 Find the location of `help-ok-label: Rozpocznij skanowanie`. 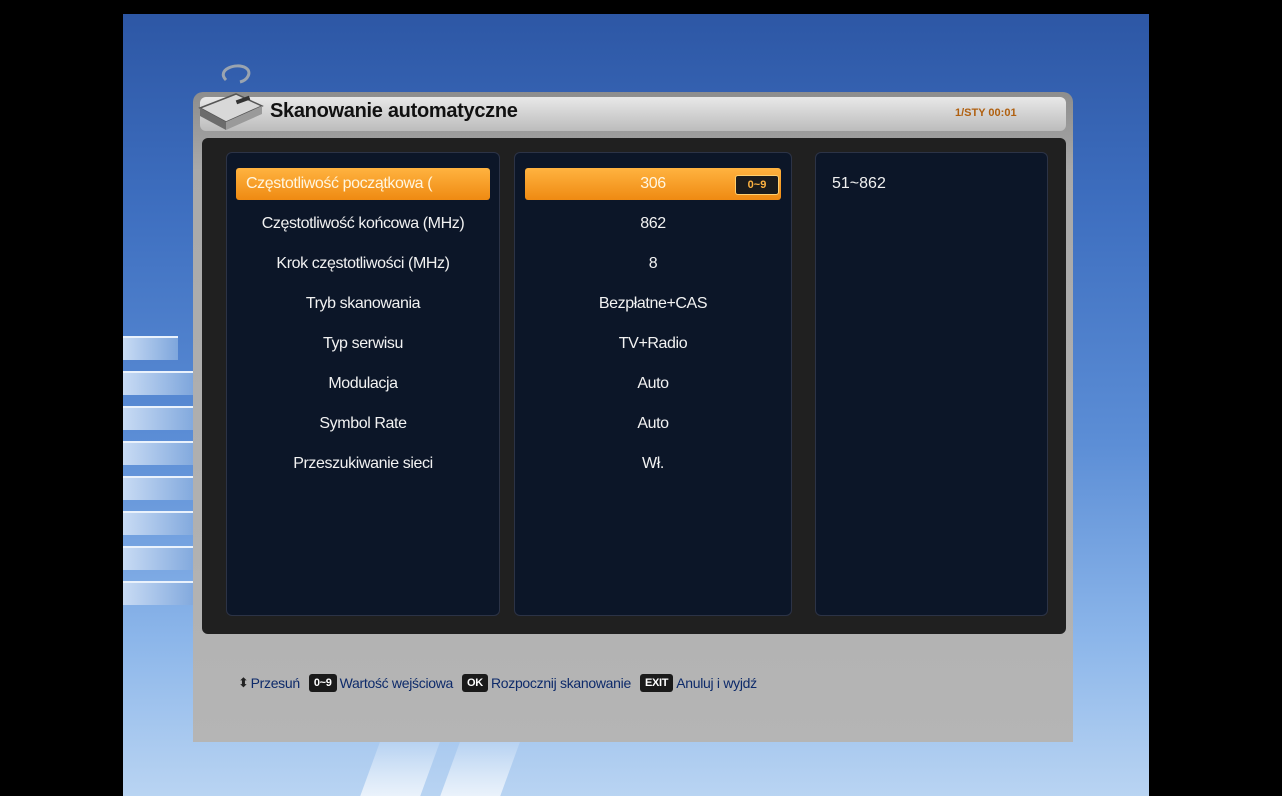

help-ok-label: Rozpocznij skanowanie is located at coordinates (560, 683).